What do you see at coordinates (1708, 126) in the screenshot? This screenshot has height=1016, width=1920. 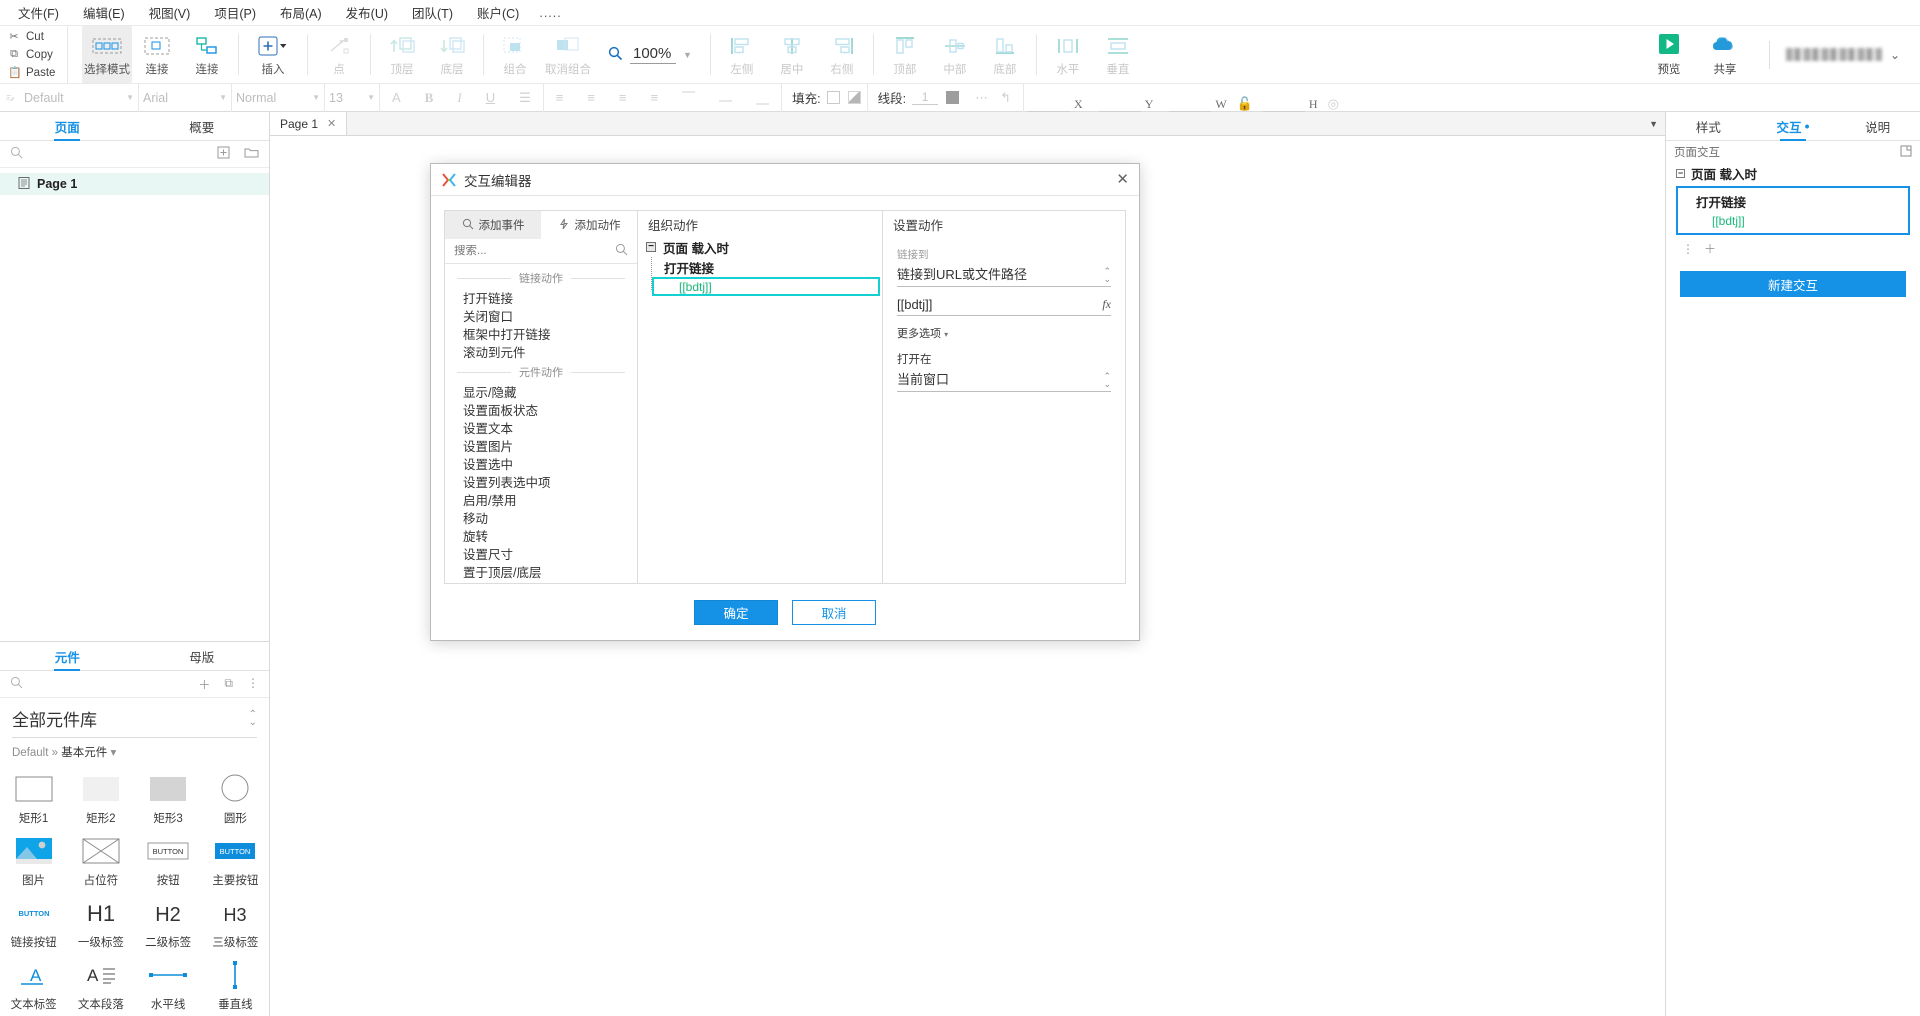 I see `tab-style: 样式` at bounding box center [1708, 126].